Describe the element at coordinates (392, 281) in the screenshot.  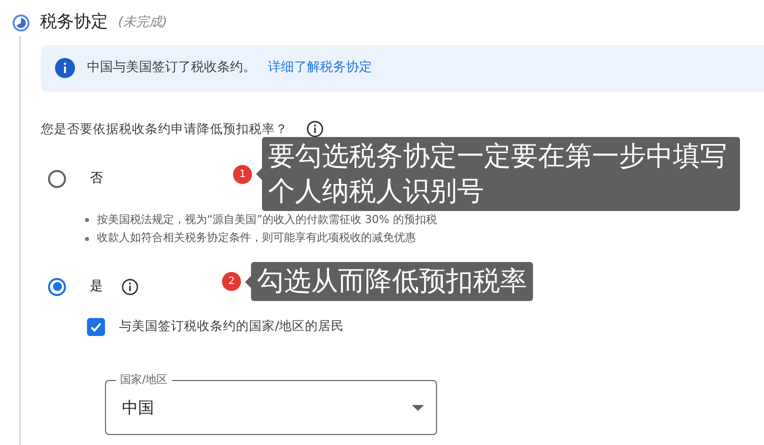
I see `callout-box: 勾选从而降低预扣税率` at that location.